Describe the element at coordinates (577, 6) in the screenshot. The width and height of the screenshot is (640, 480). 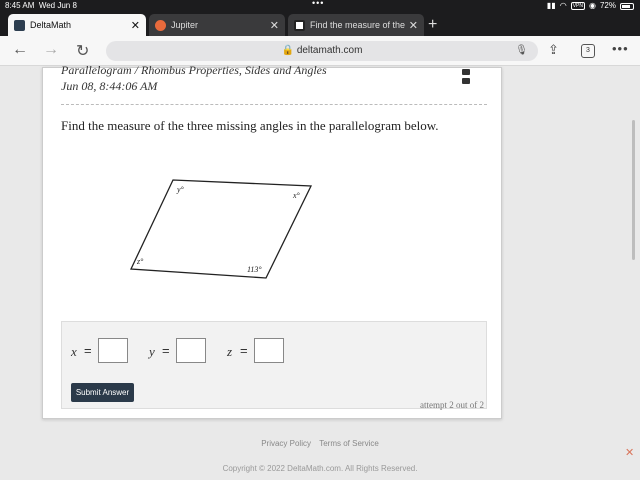
I see `vpn-badge: VPN` at that location.